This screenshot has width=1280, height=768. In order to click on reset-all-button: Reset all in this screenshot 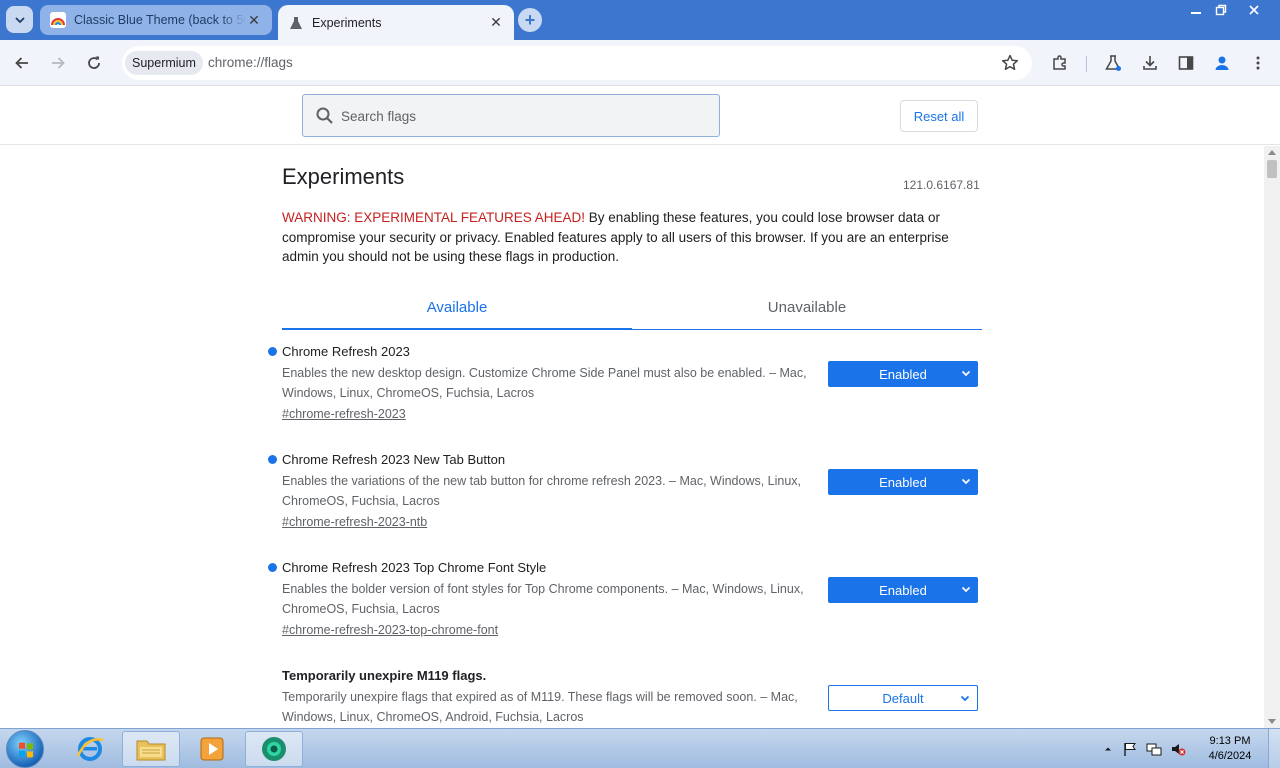, I will do `click(939, 116)`.